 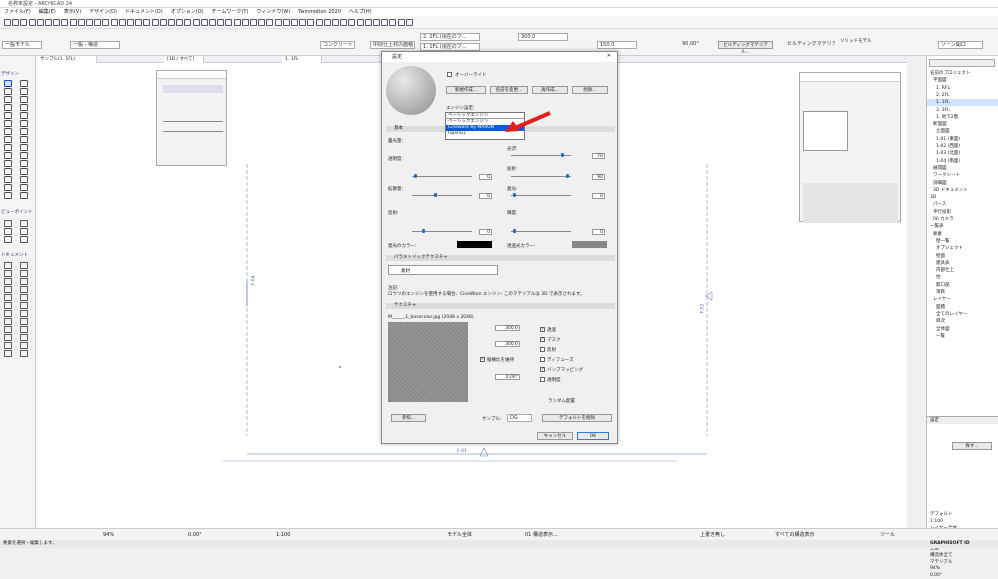 What do you see at coordinates (962, 73) in the screenshot?
I see `nav-item: 名前のプロジェクト` at bounding box center [962, 73].